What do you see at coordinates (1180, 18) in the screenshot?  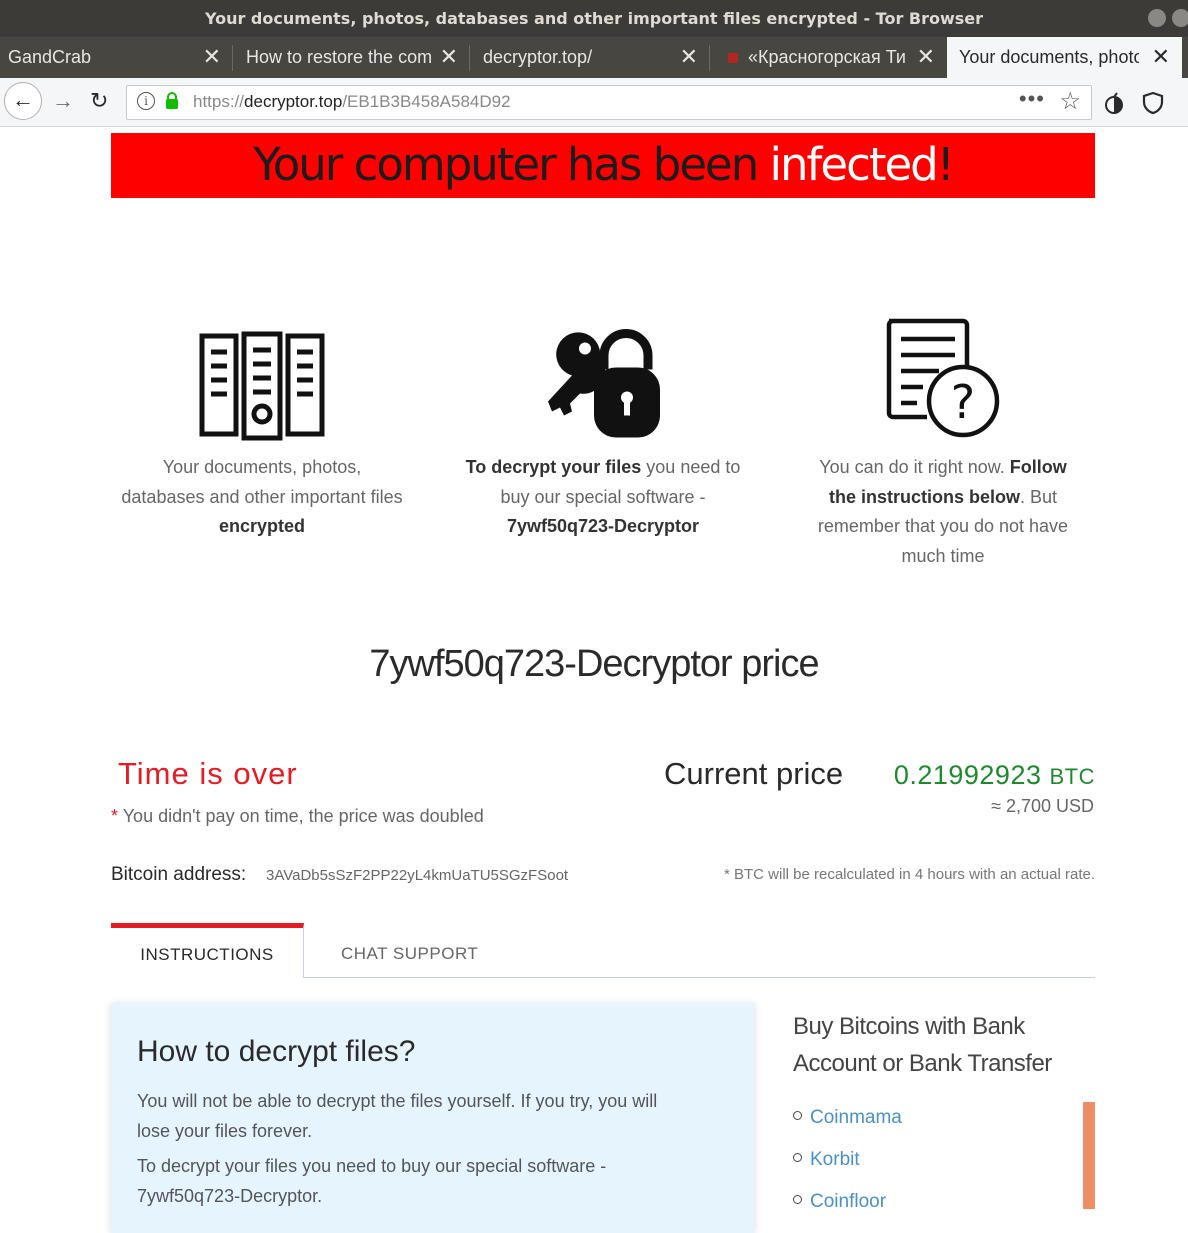 I see `maximize-button` at bounding box center [1180, 18].